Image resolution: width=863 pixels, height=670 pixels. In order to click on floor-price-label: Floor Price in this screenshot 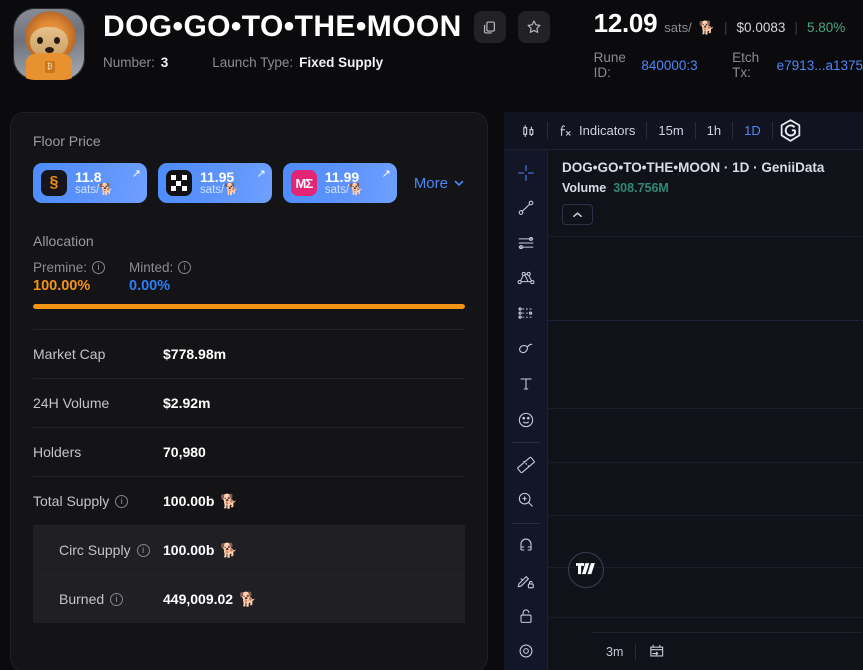, I will do `click(67, 141)`.